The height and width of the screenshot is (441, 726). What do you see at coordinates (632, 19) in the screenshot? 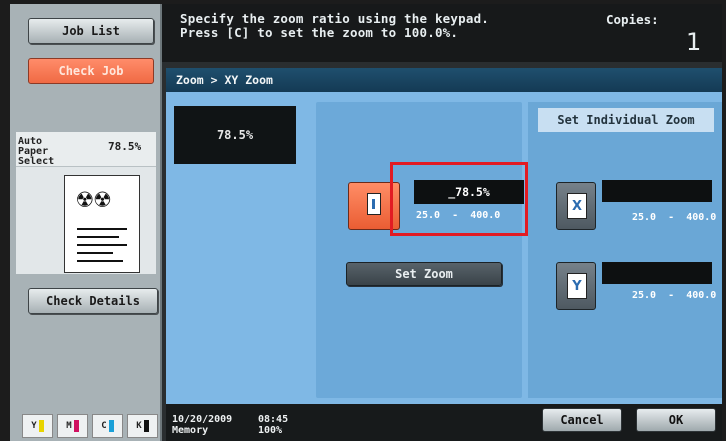
I see `copies-label: Copies:` at bounding box center [632, 19].